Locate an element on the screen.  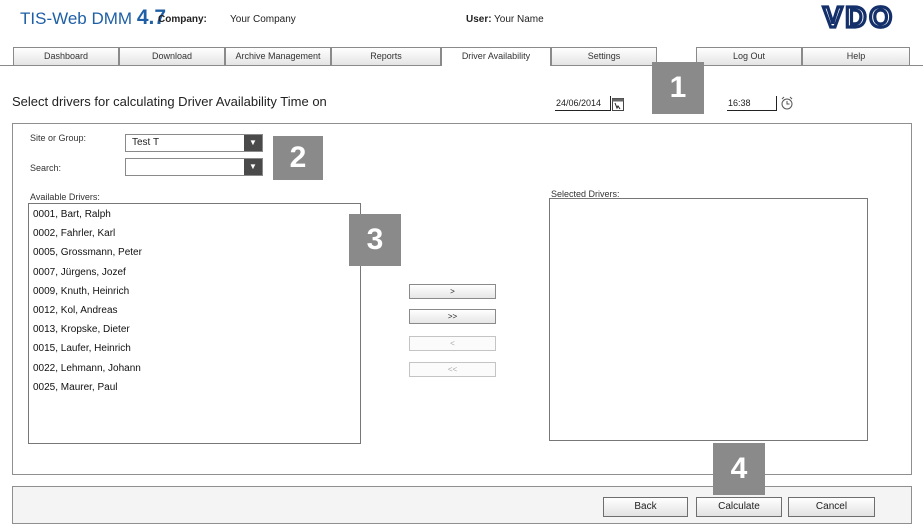
add-all-drivers-button: >> is located at coordinates (452, 316).